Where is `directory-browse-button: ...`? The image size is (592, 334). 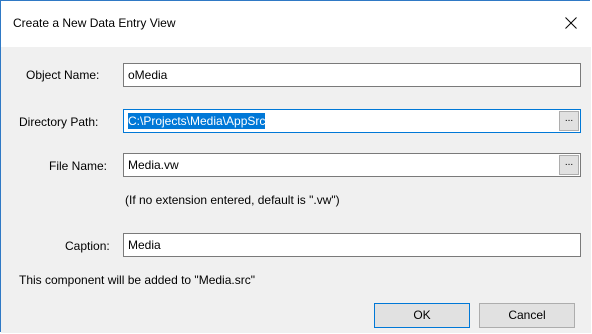
directory-browse-button: ... is located at coordinates (569, 121).